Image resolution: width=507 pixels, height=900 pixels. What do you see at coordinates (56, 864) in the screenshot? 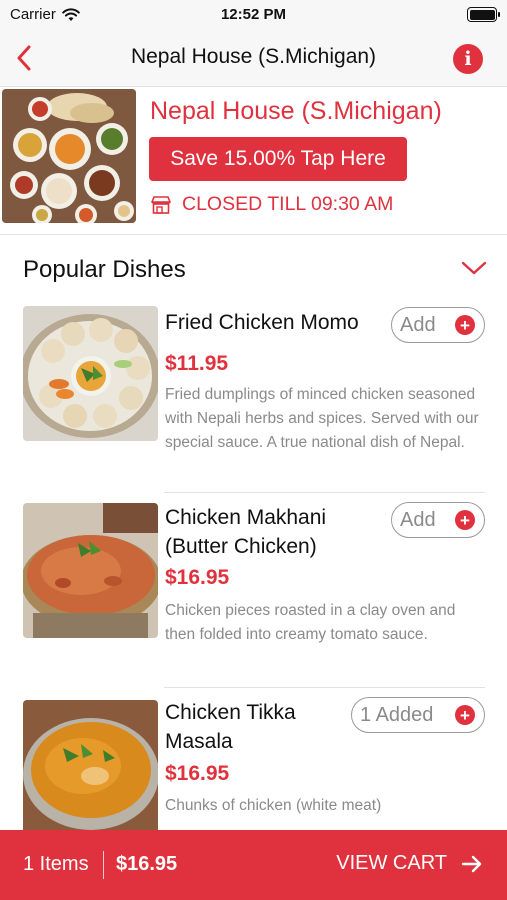
I see `cart-item-count: 1 Items` at bounding box center [56, 864].